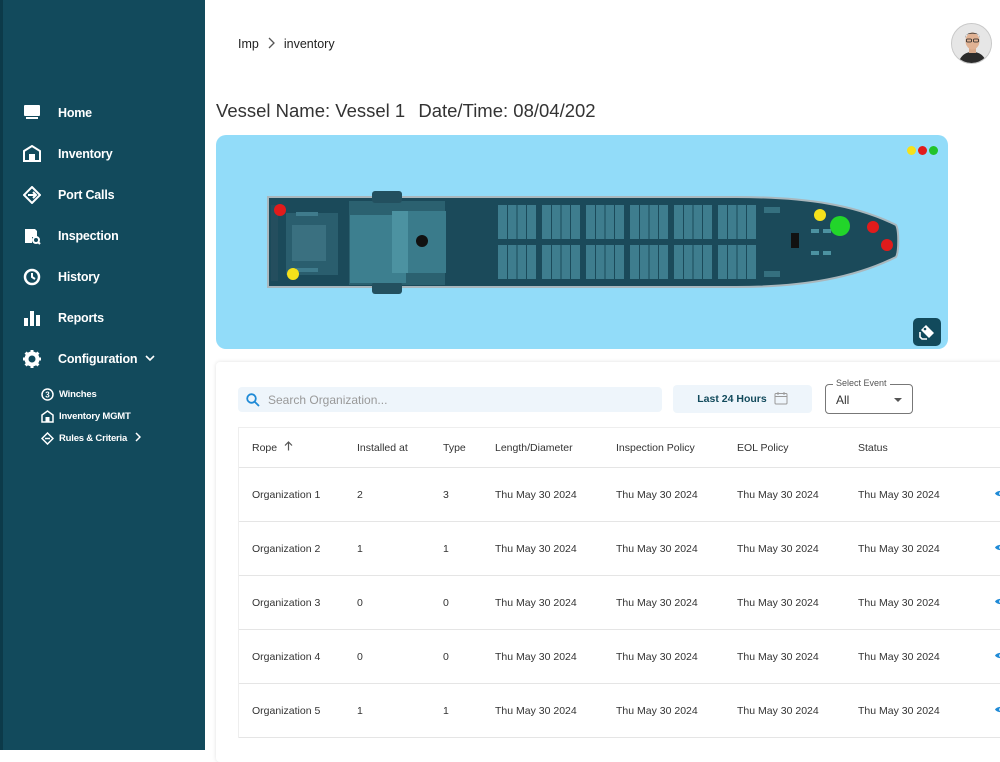 This screenshot has height=762, width=1000. I want to click on breadcrumb-root: Imp, so click(248, 44).